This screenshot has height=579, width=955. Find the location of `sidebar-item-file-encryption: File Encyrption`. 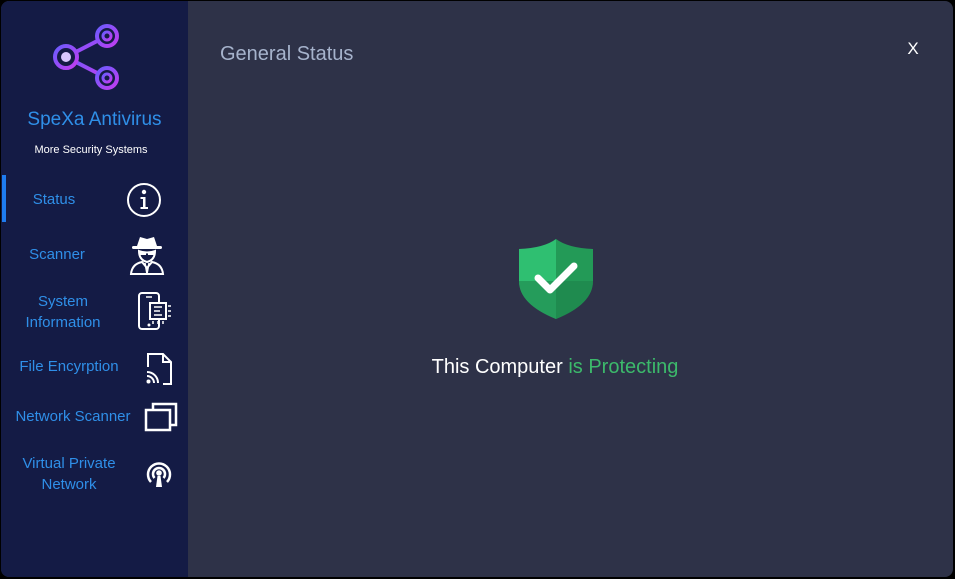

sidebar-item-file-encryption: File Encyrption is located at coordinates (94, 369).